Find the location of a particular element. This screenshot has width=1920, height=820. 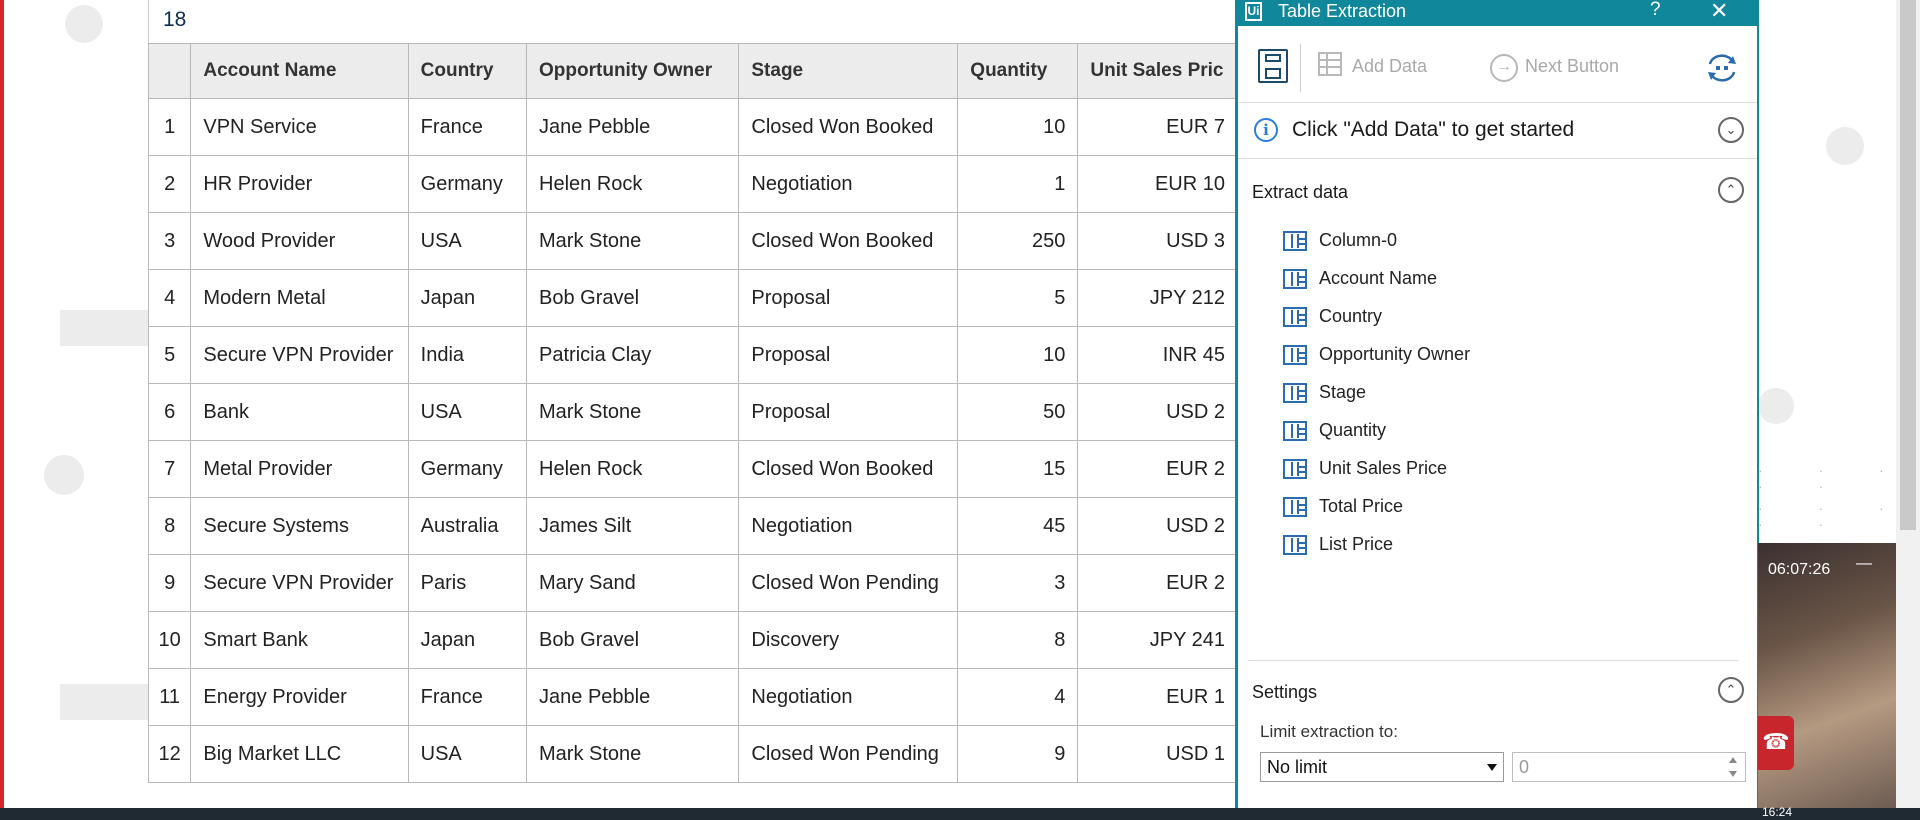

quantity-cell: 8 is located at coordinates (1018, 640).